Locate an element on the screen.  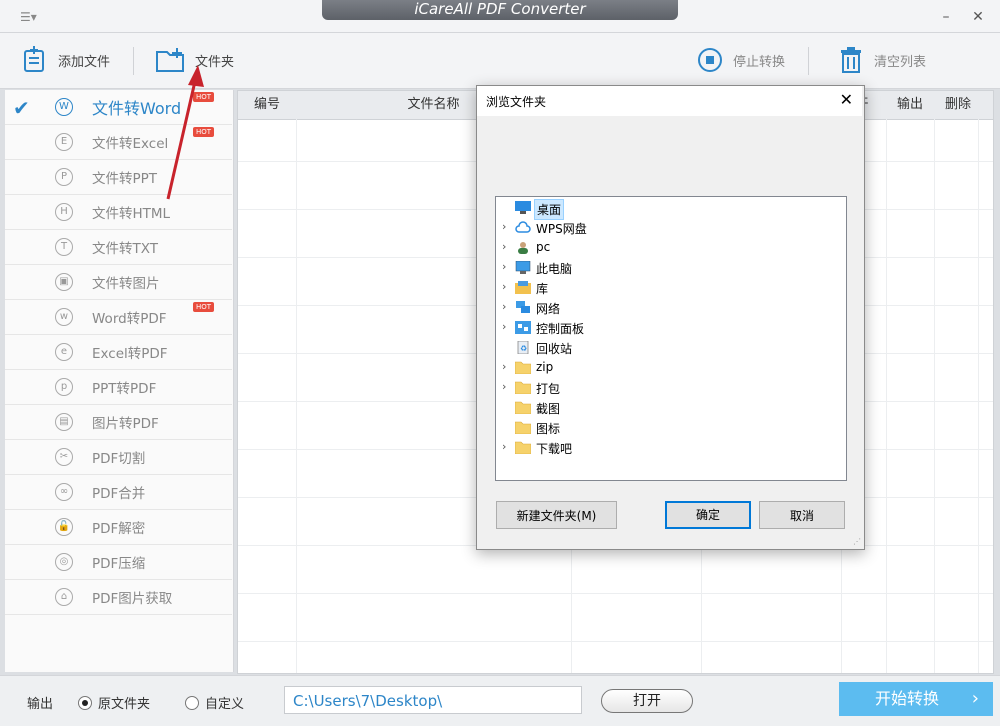
tree-item-label: zip is located at coordinates (545, 367).